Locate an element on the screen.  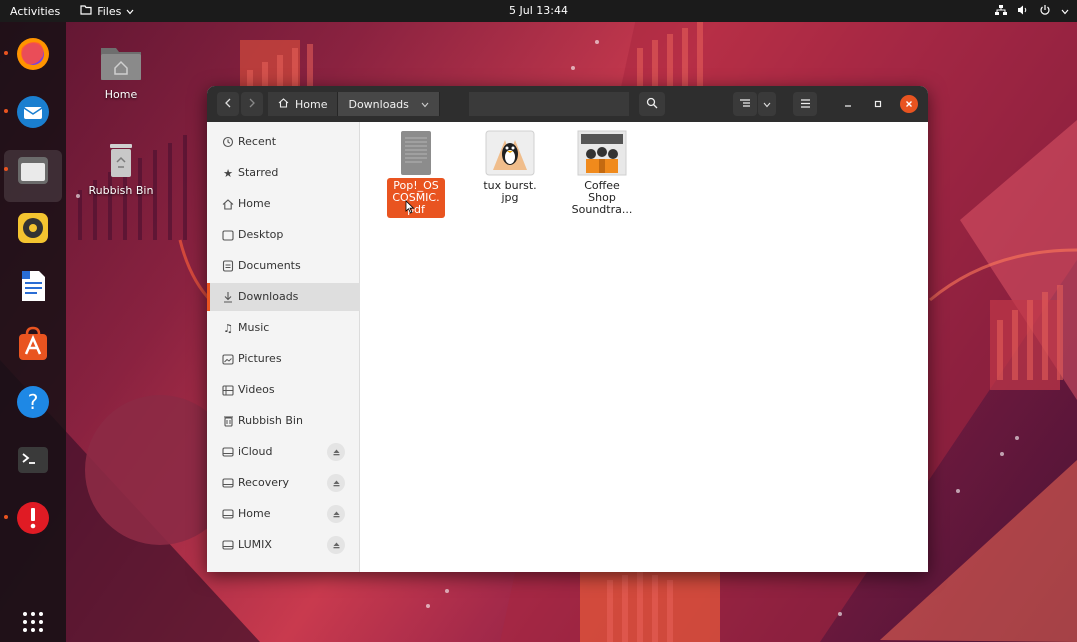
file-item: Pop!_OS COSMIC. pdf is located at coordinates (416, 174).